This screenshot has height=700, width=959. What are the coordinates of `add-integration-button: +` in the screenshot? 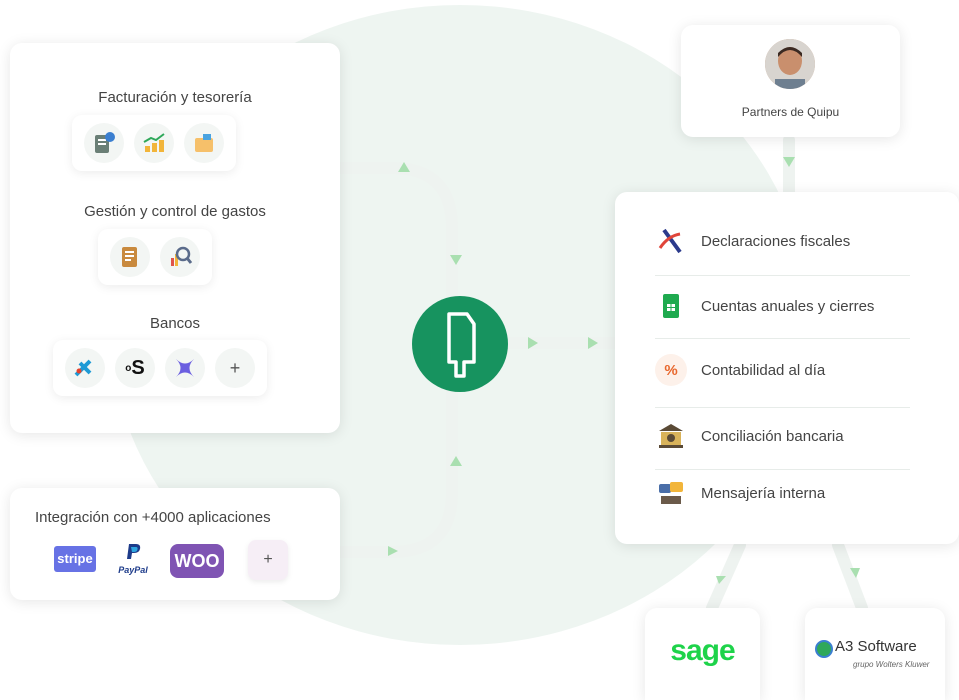 It's located at (268, 560).